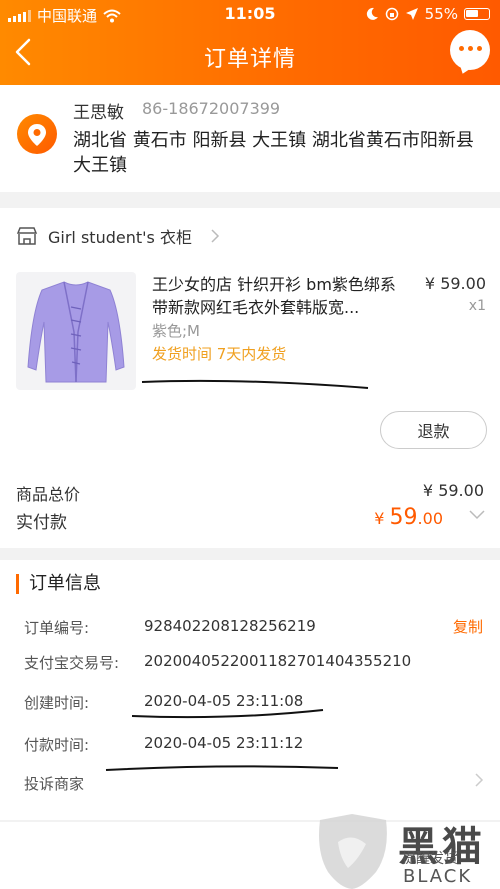  I want to click on shop-name: Girl student's 衣柜, so click(120, 237).